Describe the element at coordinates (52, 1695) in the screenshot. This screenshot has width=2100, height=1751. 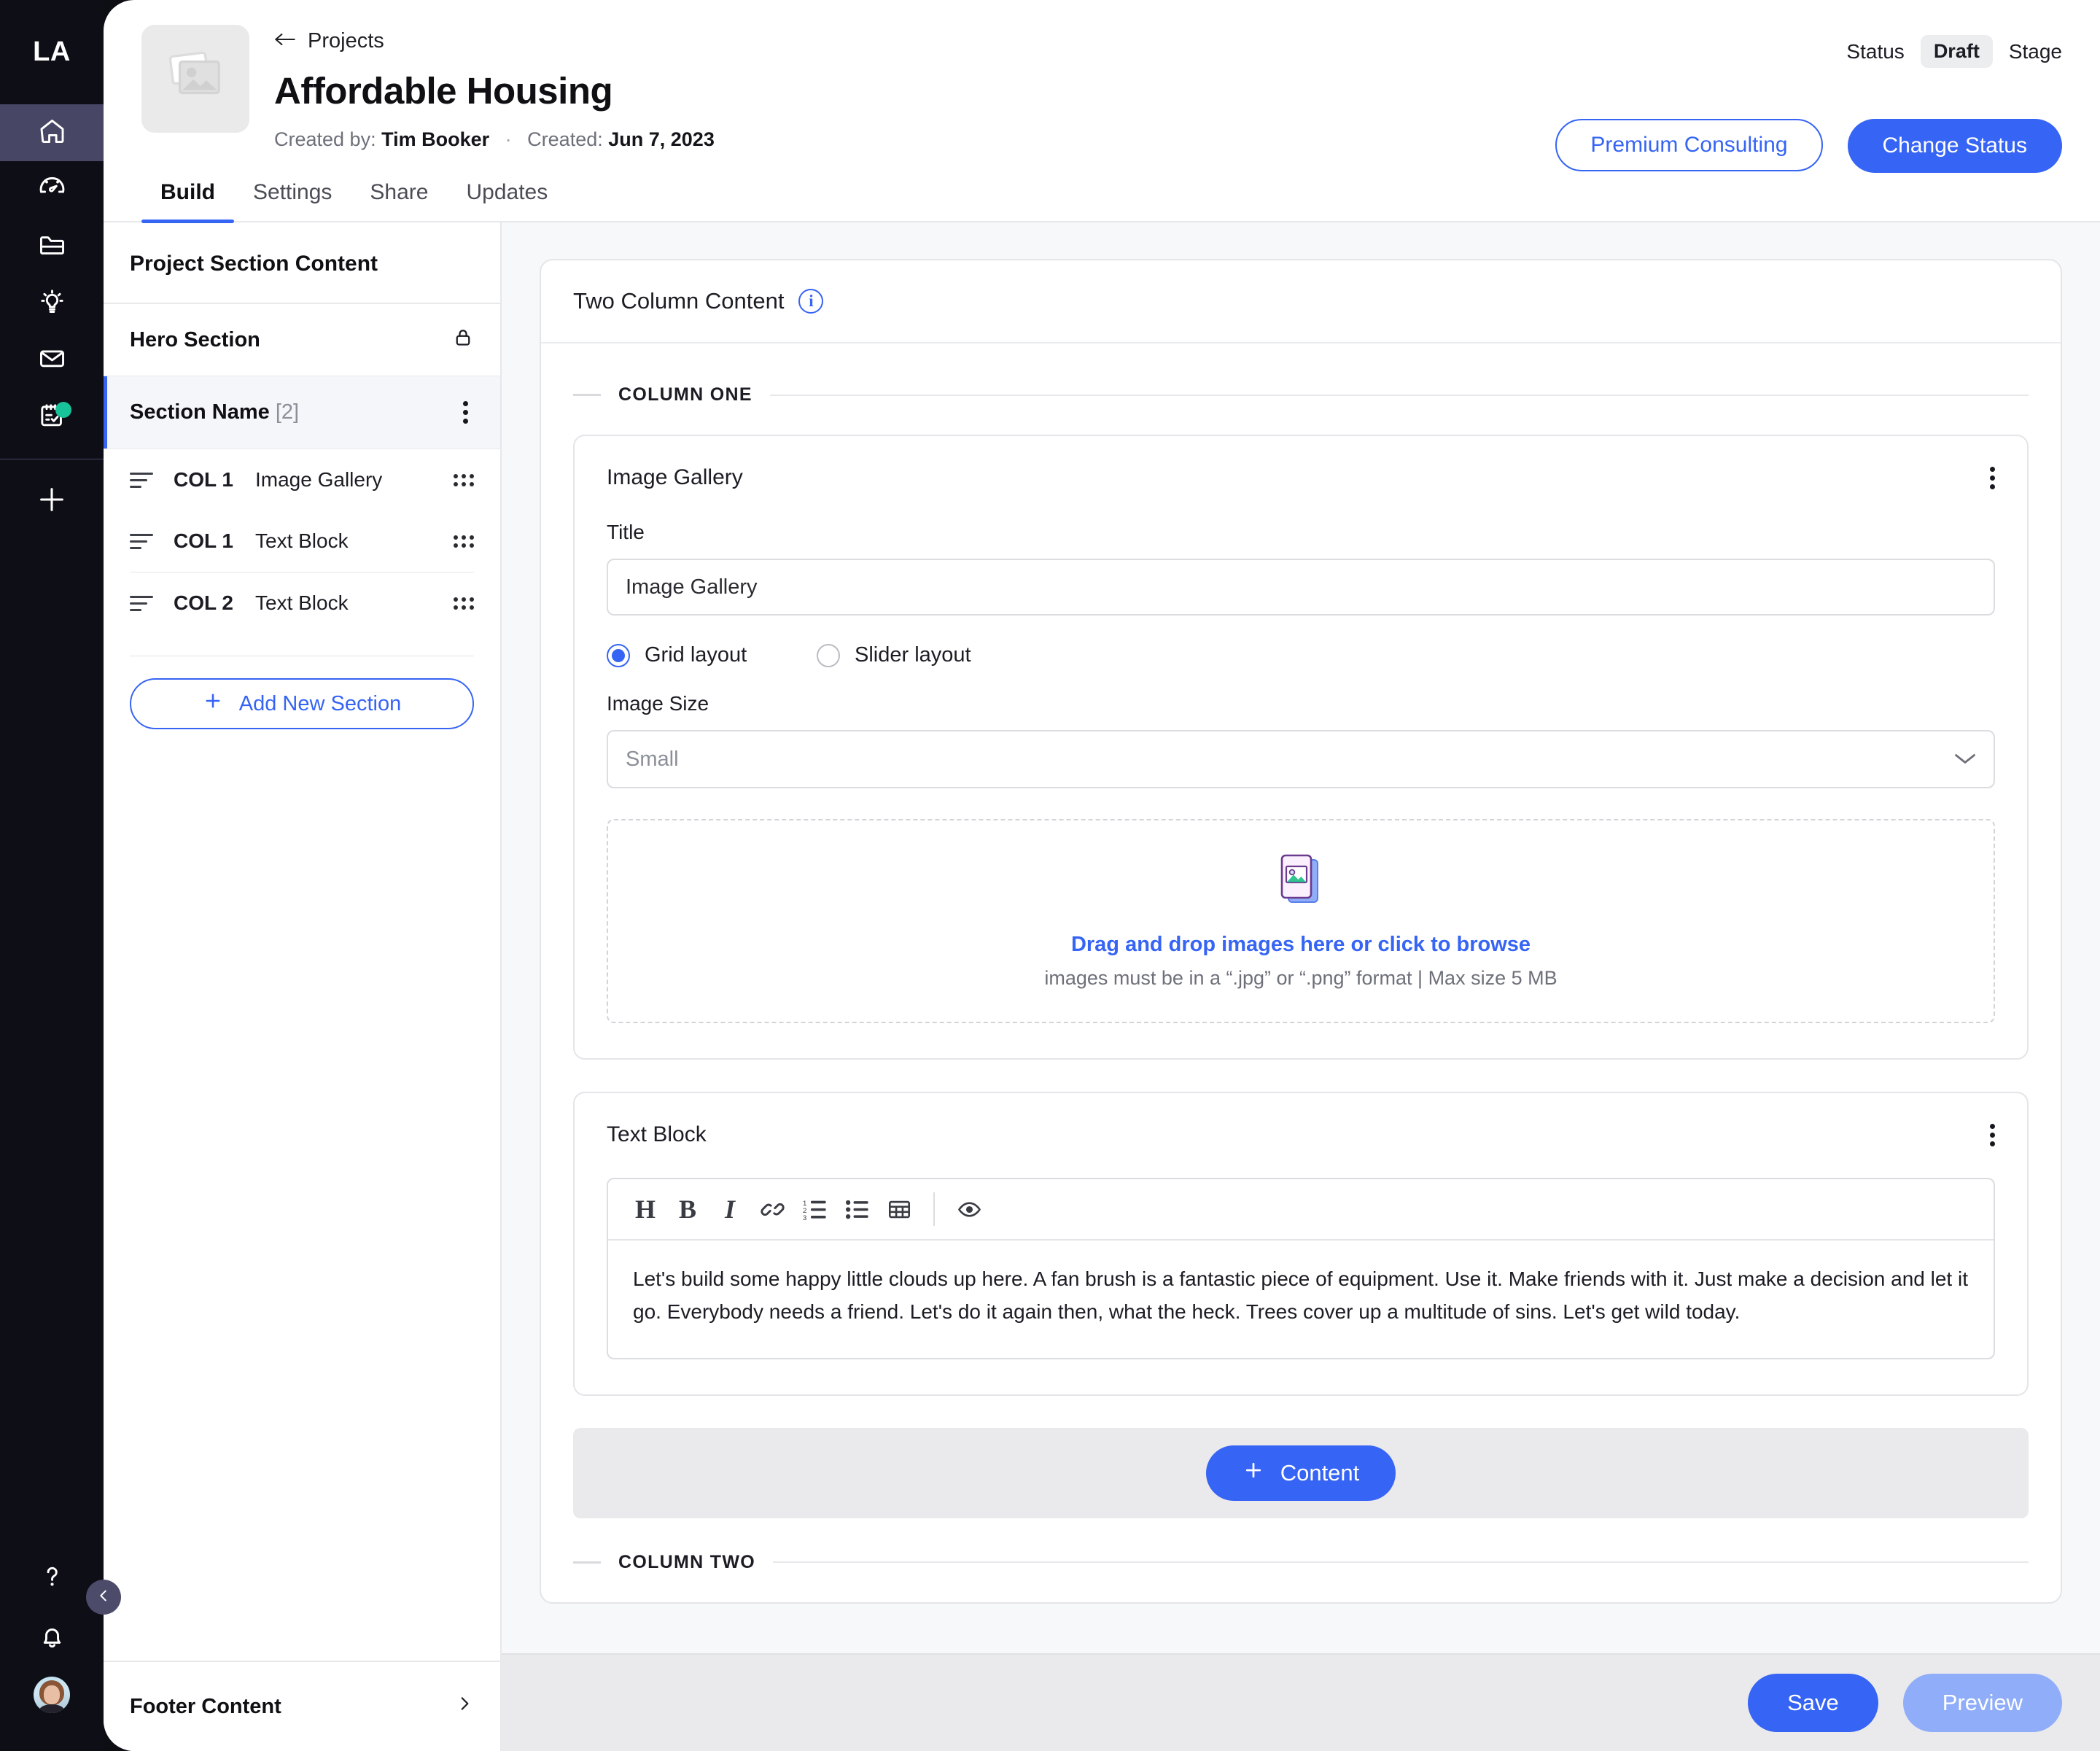
I see `avatar` at that location.